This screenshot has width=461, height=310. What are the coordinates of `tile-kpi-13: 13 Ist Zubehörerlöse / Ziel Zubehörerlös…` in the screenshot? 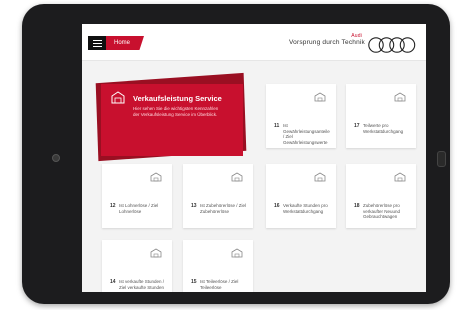 It's located at (218, 196).